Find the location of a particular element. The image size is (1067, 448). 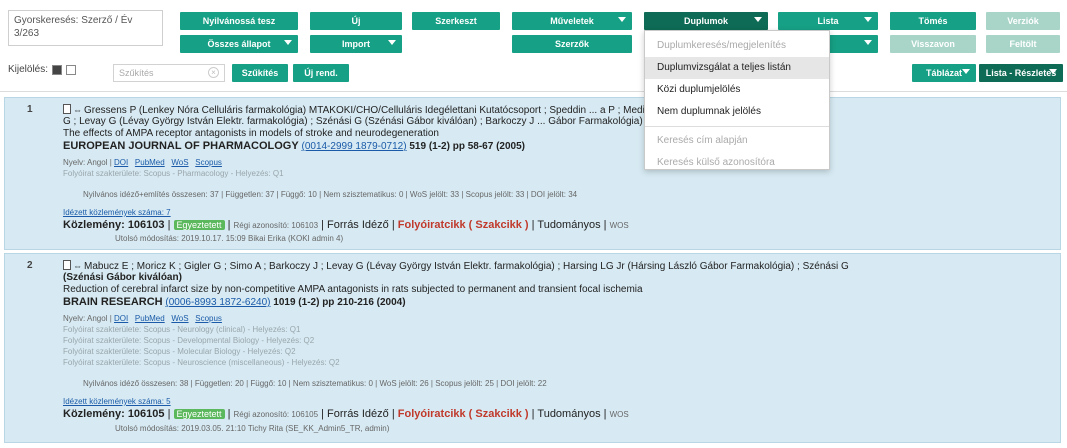

menu-item-duplicate-search: Duplumkeresés/megjelenítés is located at coordinates (737, 46).